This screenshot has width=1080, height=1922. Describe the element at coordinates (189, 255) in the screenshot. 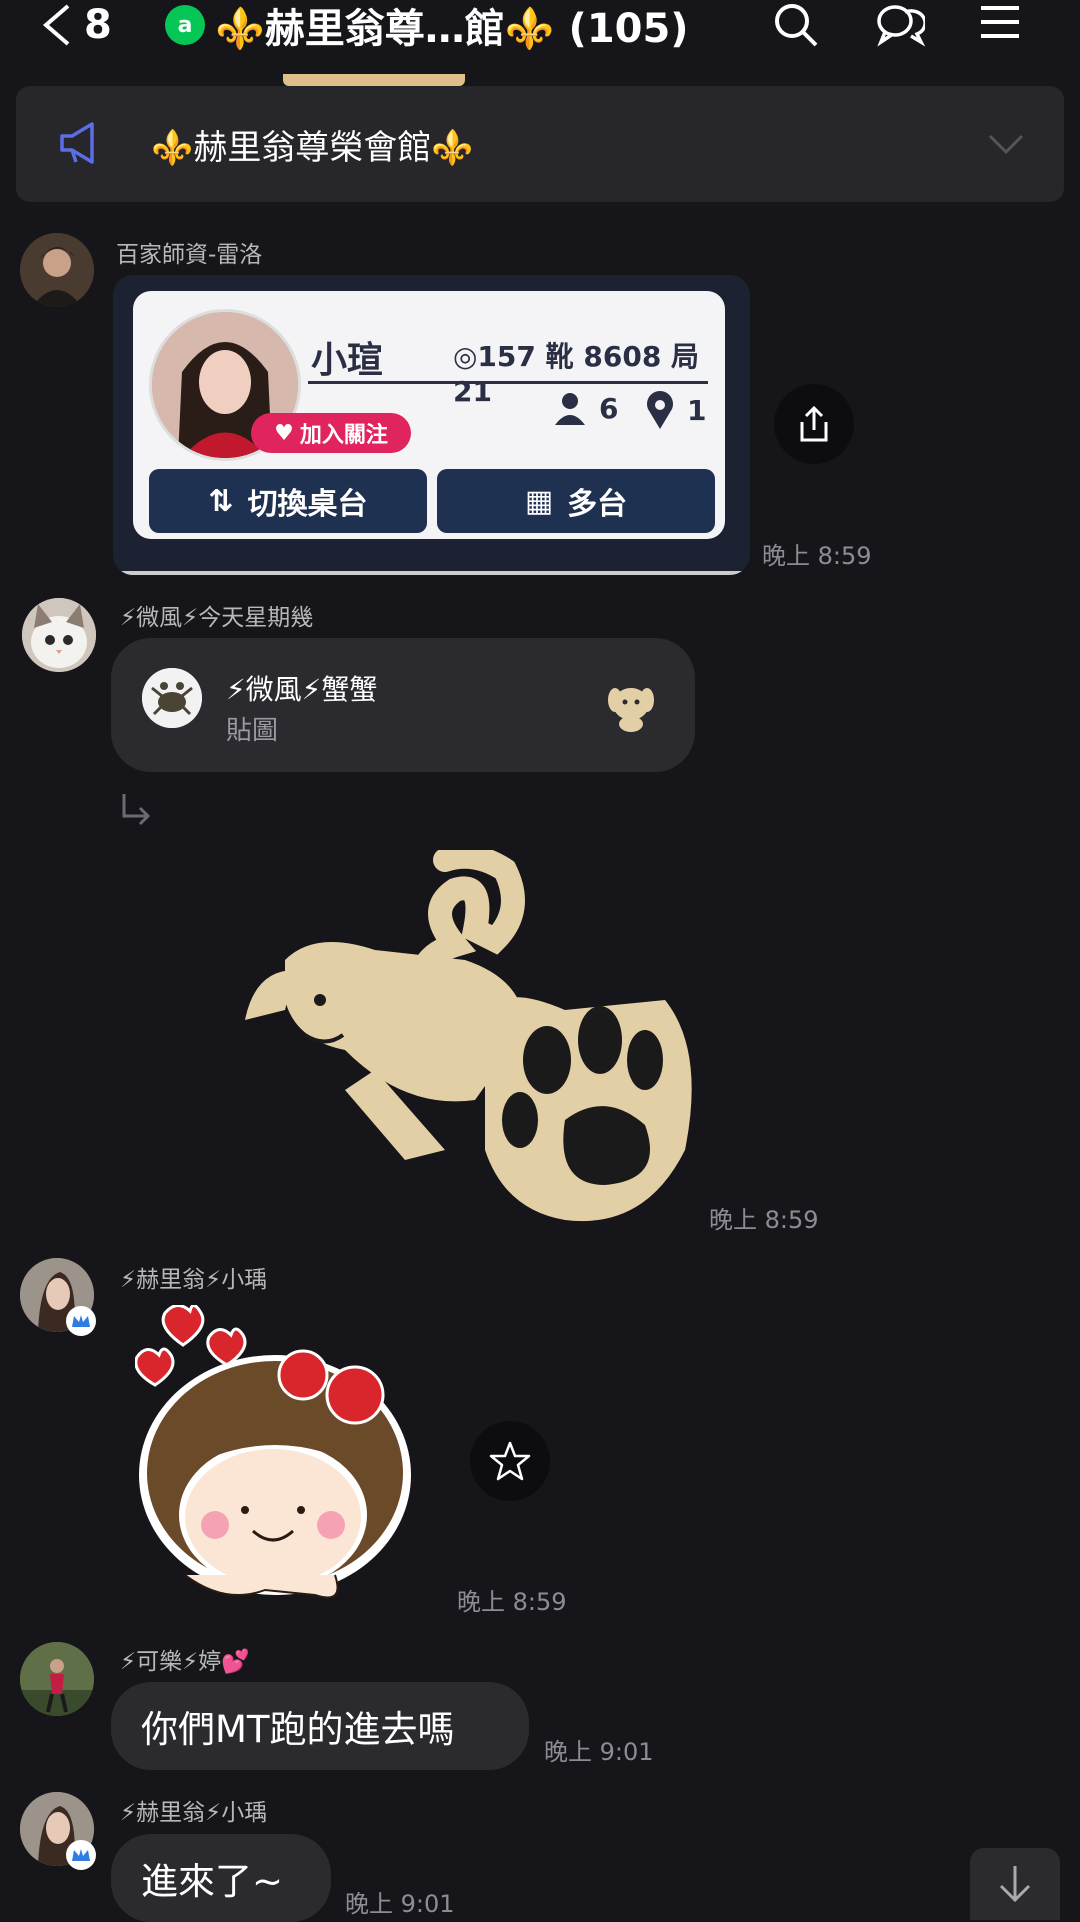

I see `sender-name: 百家師資-雷洛` at that location.